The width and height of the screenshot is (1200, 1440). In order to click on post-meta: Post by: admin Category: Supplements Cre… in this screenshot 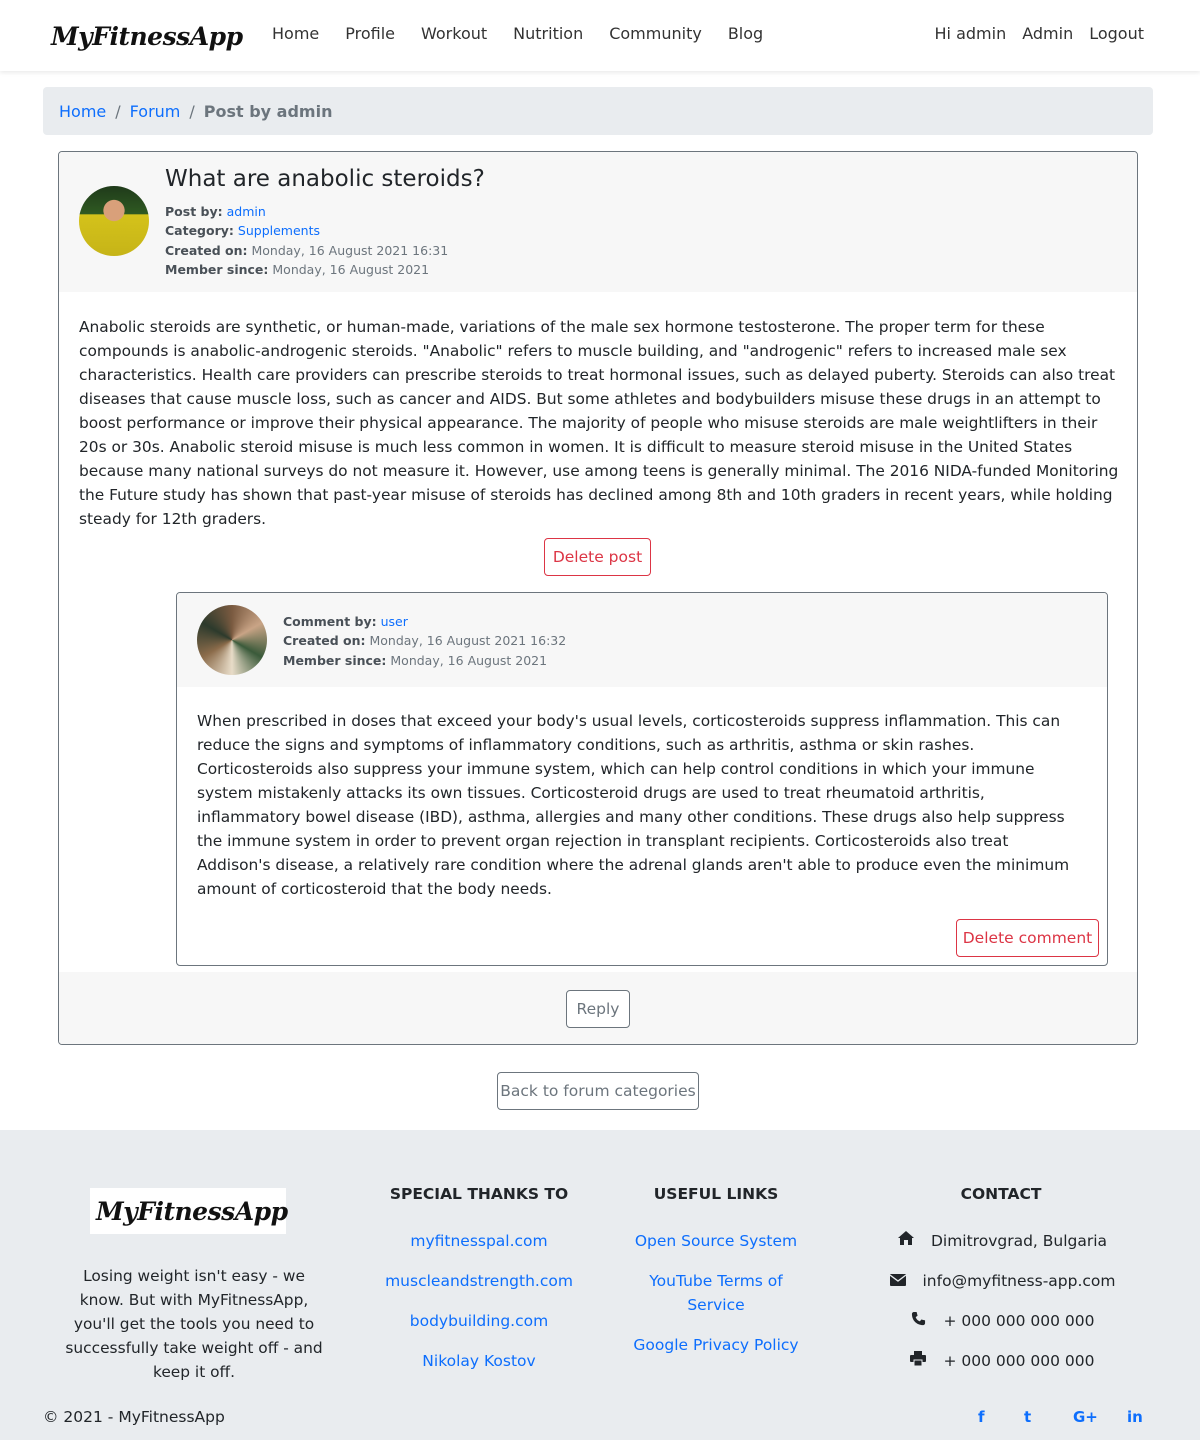, I will do `click(306, 240)`.